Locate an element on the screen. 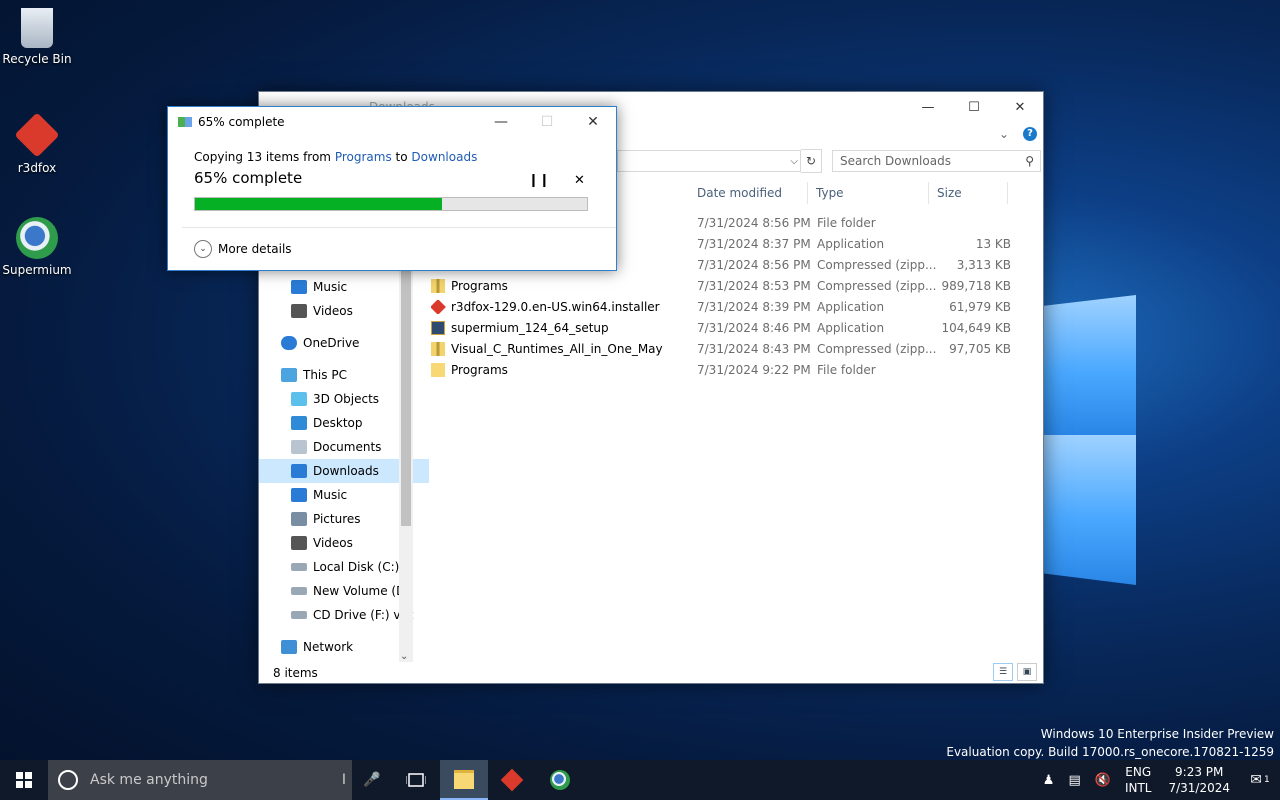 This screenshot has width=1280, height=800. ribbon-expand-chevron-icon: ⌄ is located at coordinates (1004, 134).